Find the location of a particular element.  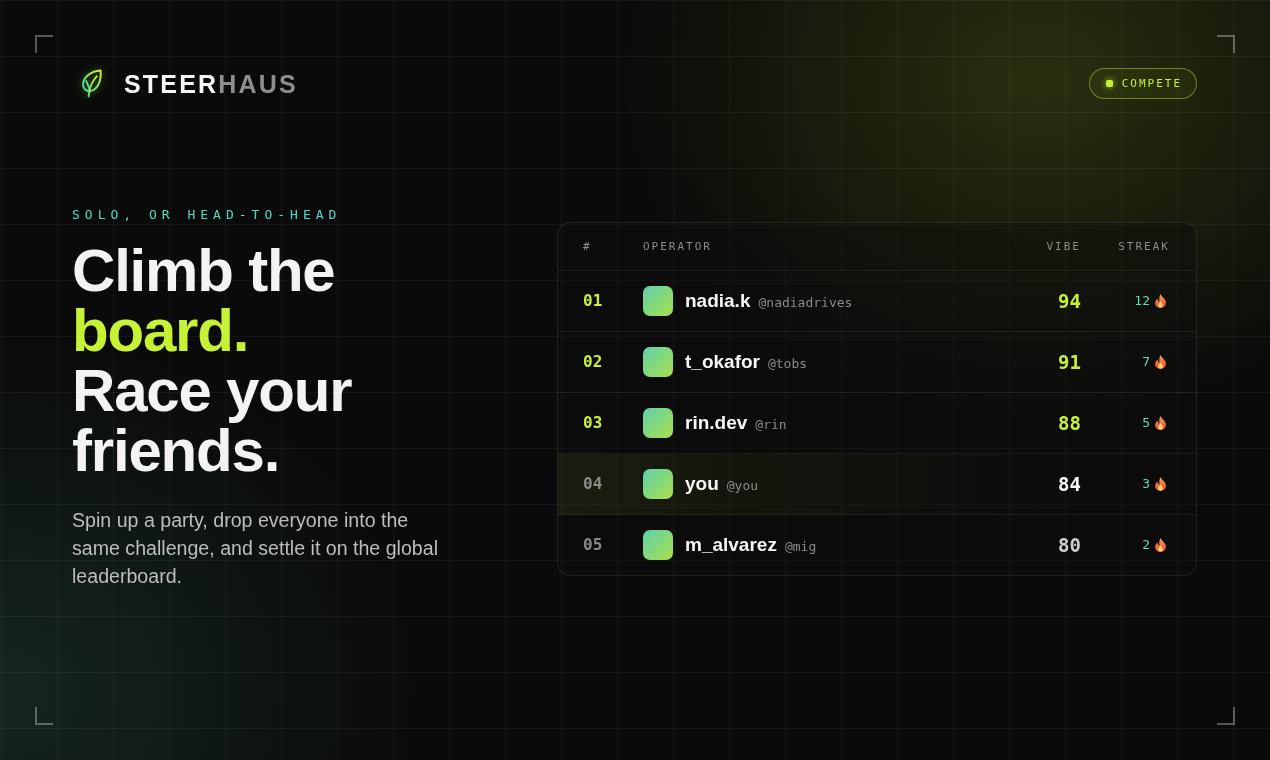

player-handle: @mig is located at coordinates (800, 545).